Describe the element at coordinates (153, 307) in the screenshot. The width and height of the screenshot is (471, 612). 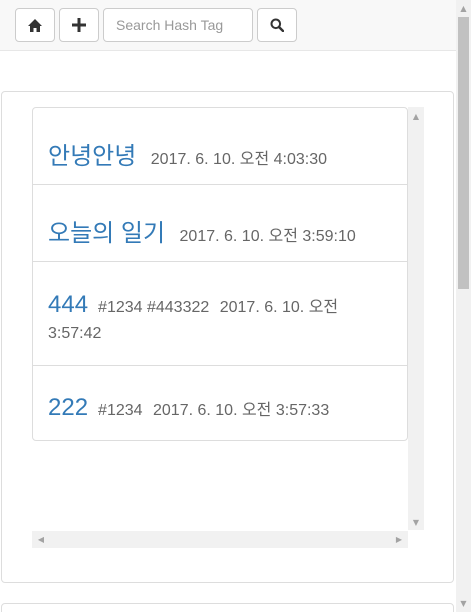
I see `post-hashtags: #1234 #443322` at that location.